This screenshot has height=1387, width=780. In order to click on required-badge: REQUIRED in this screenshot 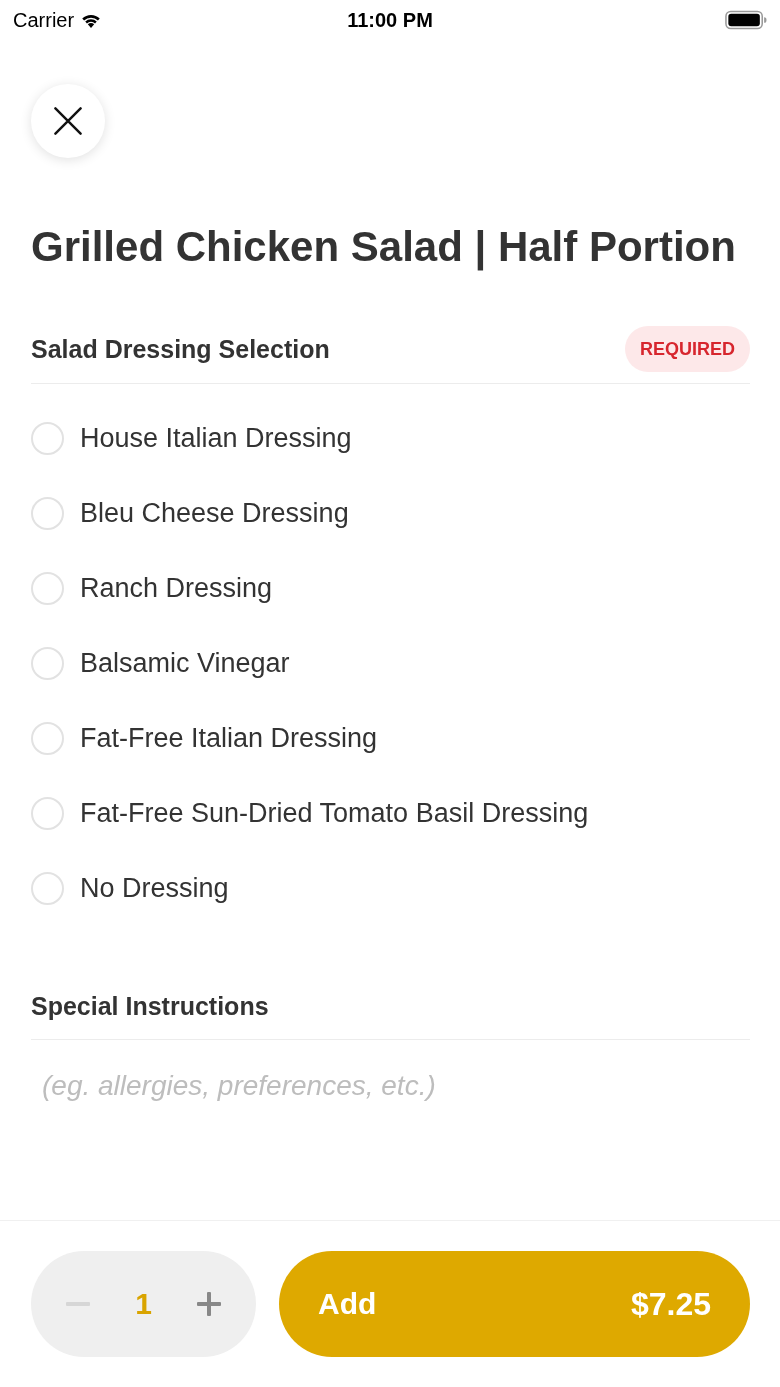, I will do `click(687, 349)`.